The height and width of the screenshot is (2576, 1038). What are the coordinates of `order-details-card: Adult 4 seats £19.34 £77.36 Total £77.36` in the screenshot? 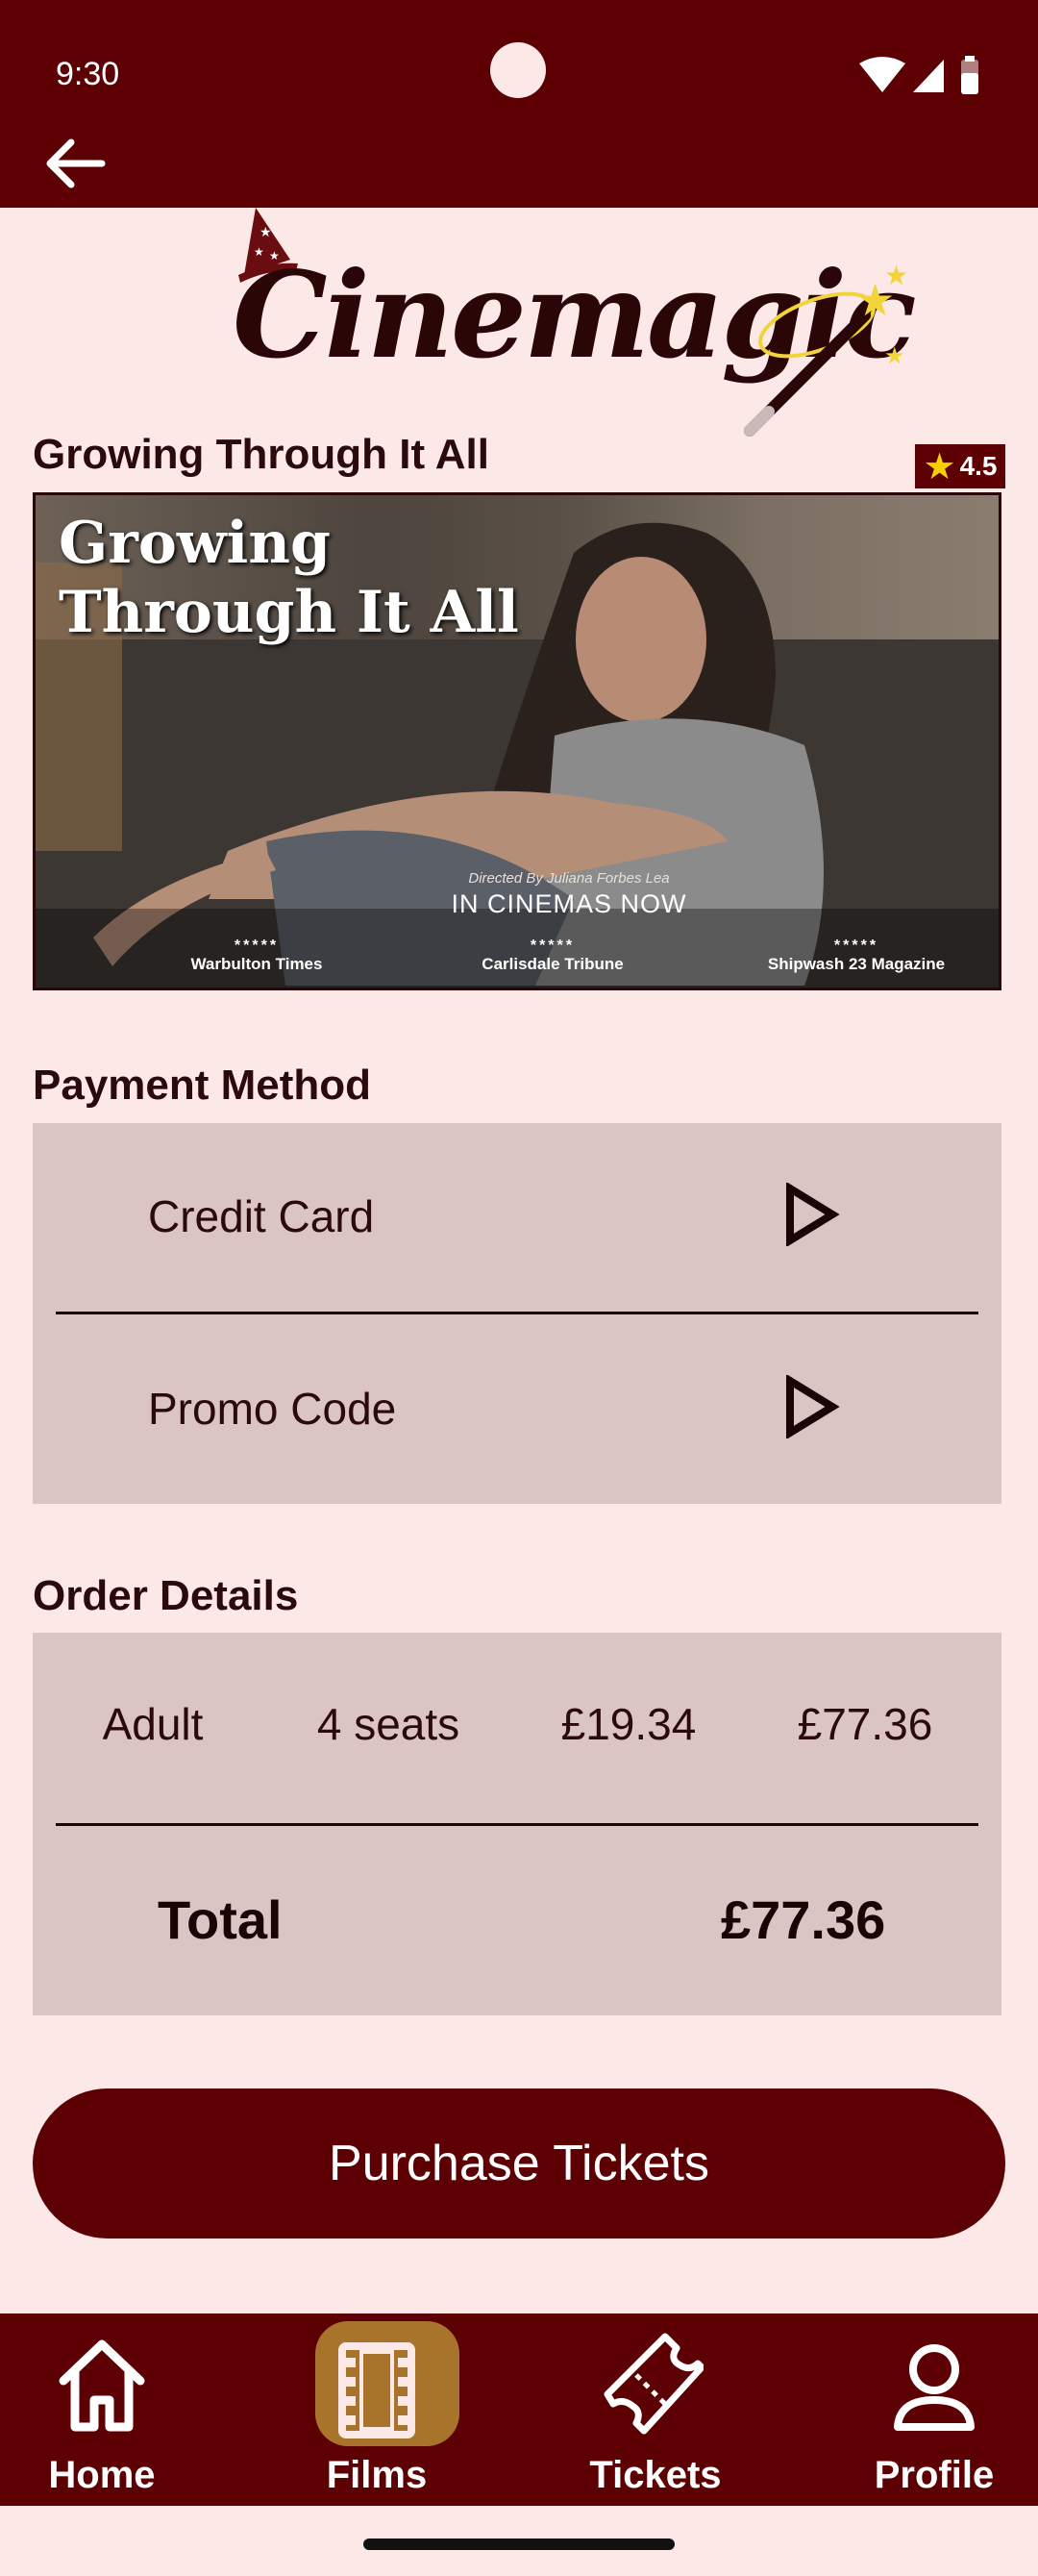 It's located at (517, 1824).